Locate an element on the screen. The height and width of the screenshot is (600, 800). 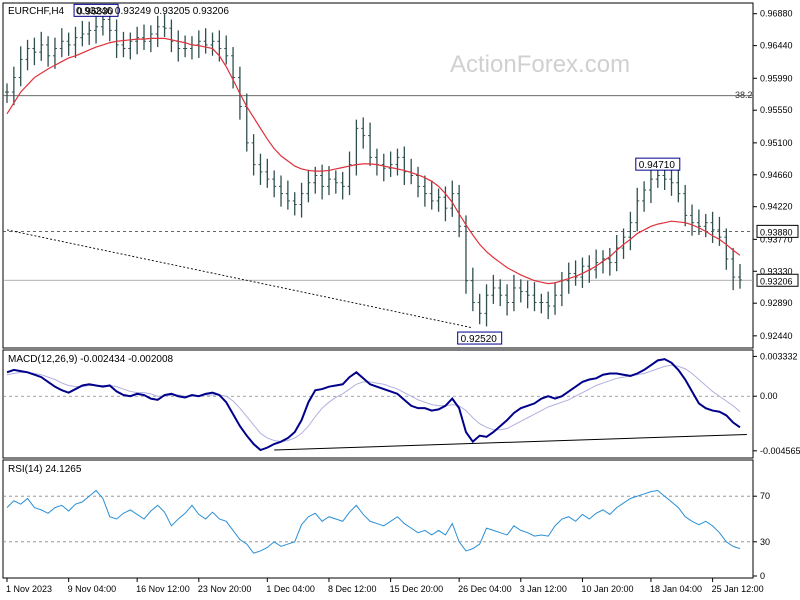
price-y-tick-label: 0.95550 is located at coordinates (776, 110).